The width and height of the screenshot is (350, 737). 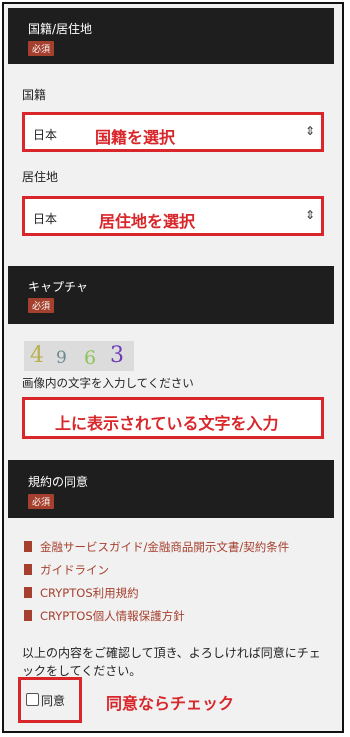 I want to click on link-guidelines: ガイドライン, so click(x=66, y=570).